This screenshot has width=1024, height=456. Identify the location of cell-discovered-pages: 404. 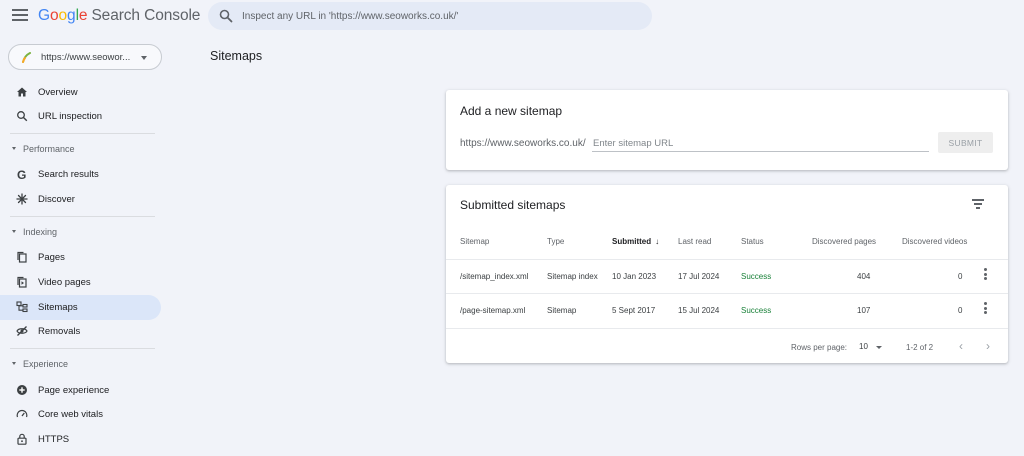
(864, 276).